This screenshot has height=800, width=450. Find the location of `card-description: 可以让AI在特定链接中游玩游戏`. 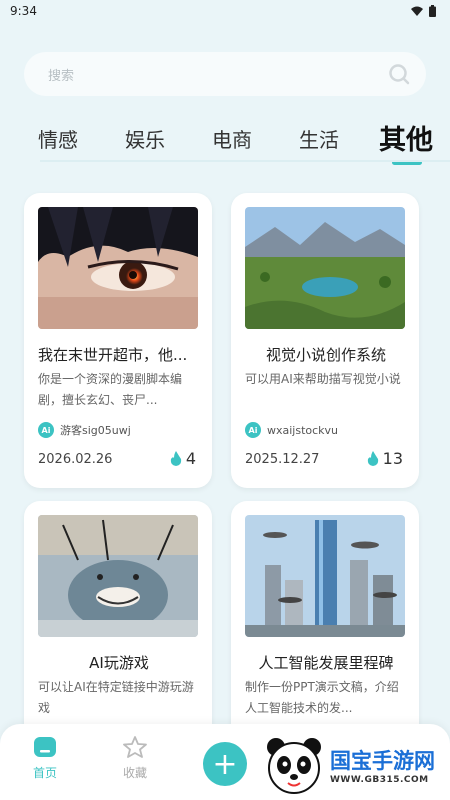

card-description: 可以让AI在特定链接中游玩游戏 is located at coordinates (116, 697).